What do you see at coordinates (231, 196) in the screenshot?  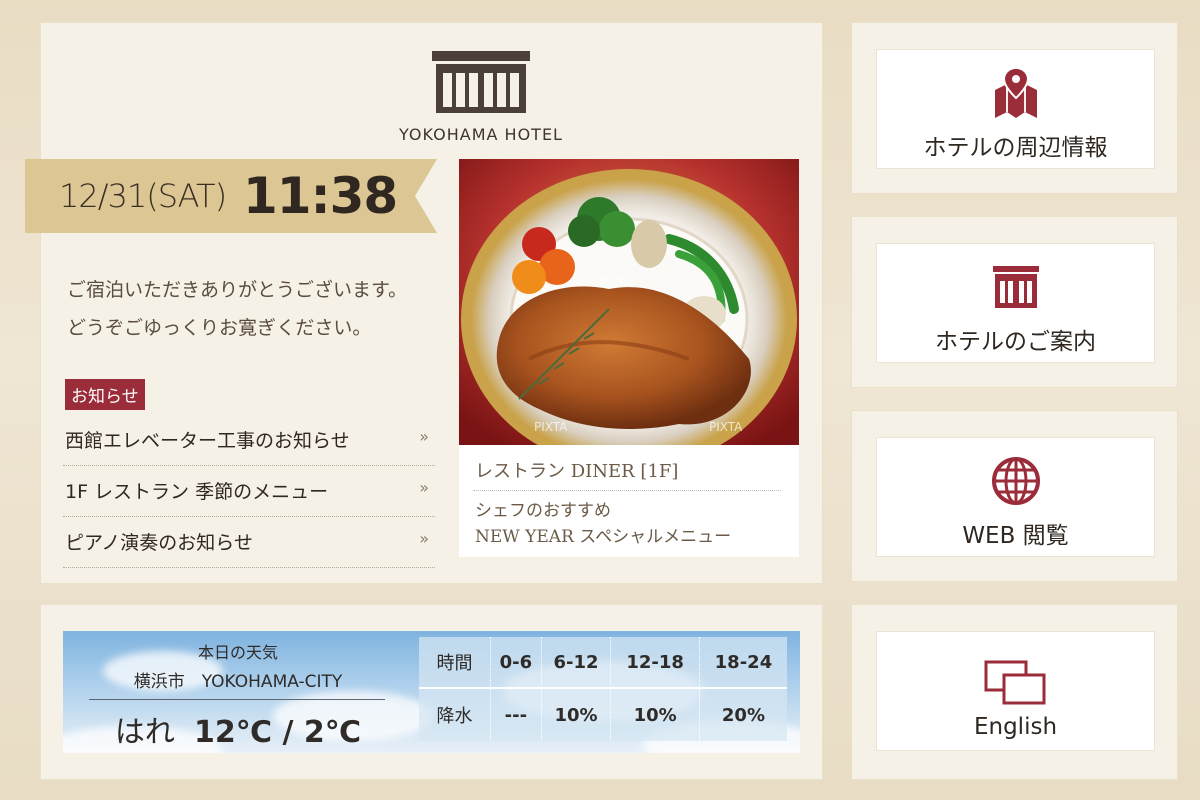 I see `date-time-ribbon: 12/31(SAT) 11:38` at bounding box center [231, 196].